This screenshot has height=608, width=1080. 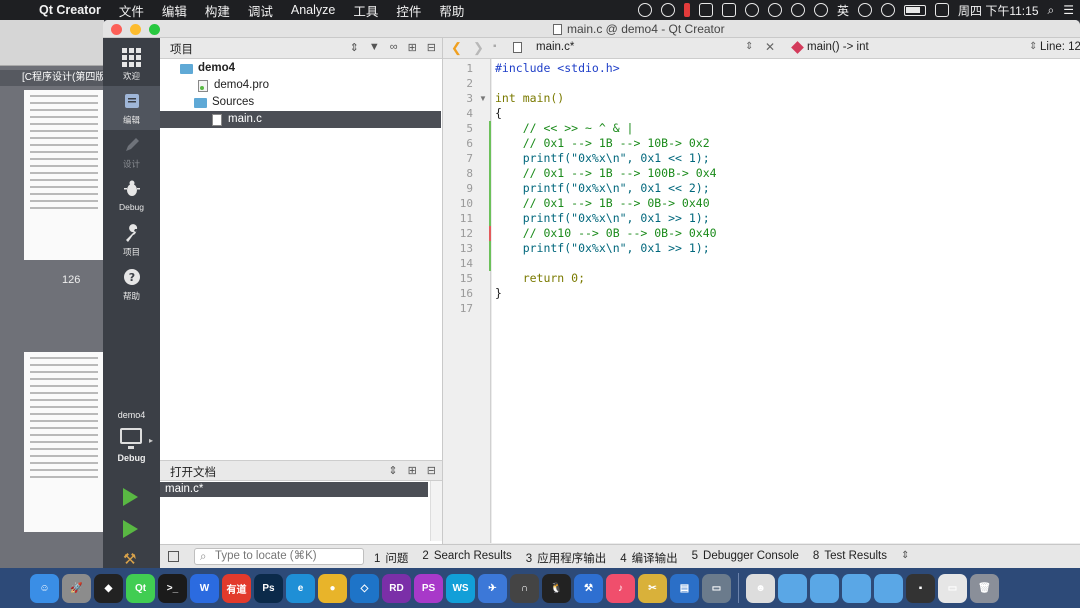 I want to click on dock-rider-icon: RD, so click(x=396, y=588).